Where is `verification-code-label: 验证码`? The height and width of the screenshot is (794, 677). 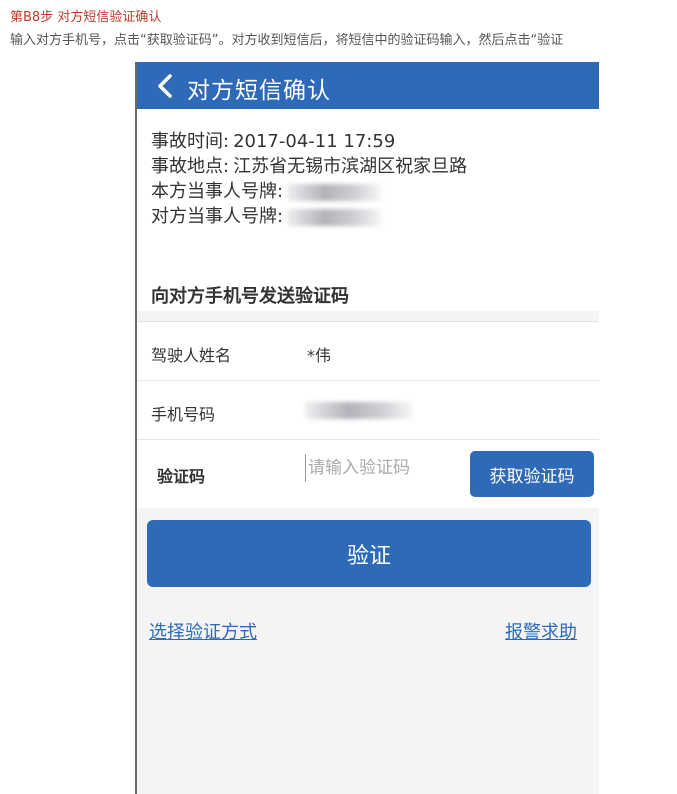 verification-code-label: 验证码 is located at coordinates (181, 476).